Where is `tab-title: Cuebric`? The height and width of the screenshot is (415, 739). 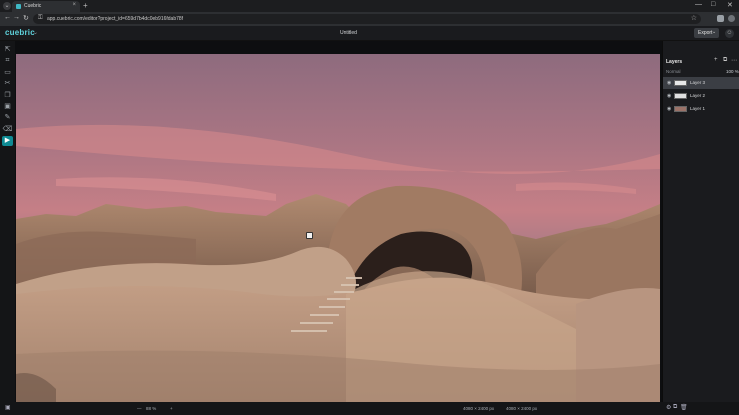
tab-title: Cuebric is located at coordinates (33, 6).